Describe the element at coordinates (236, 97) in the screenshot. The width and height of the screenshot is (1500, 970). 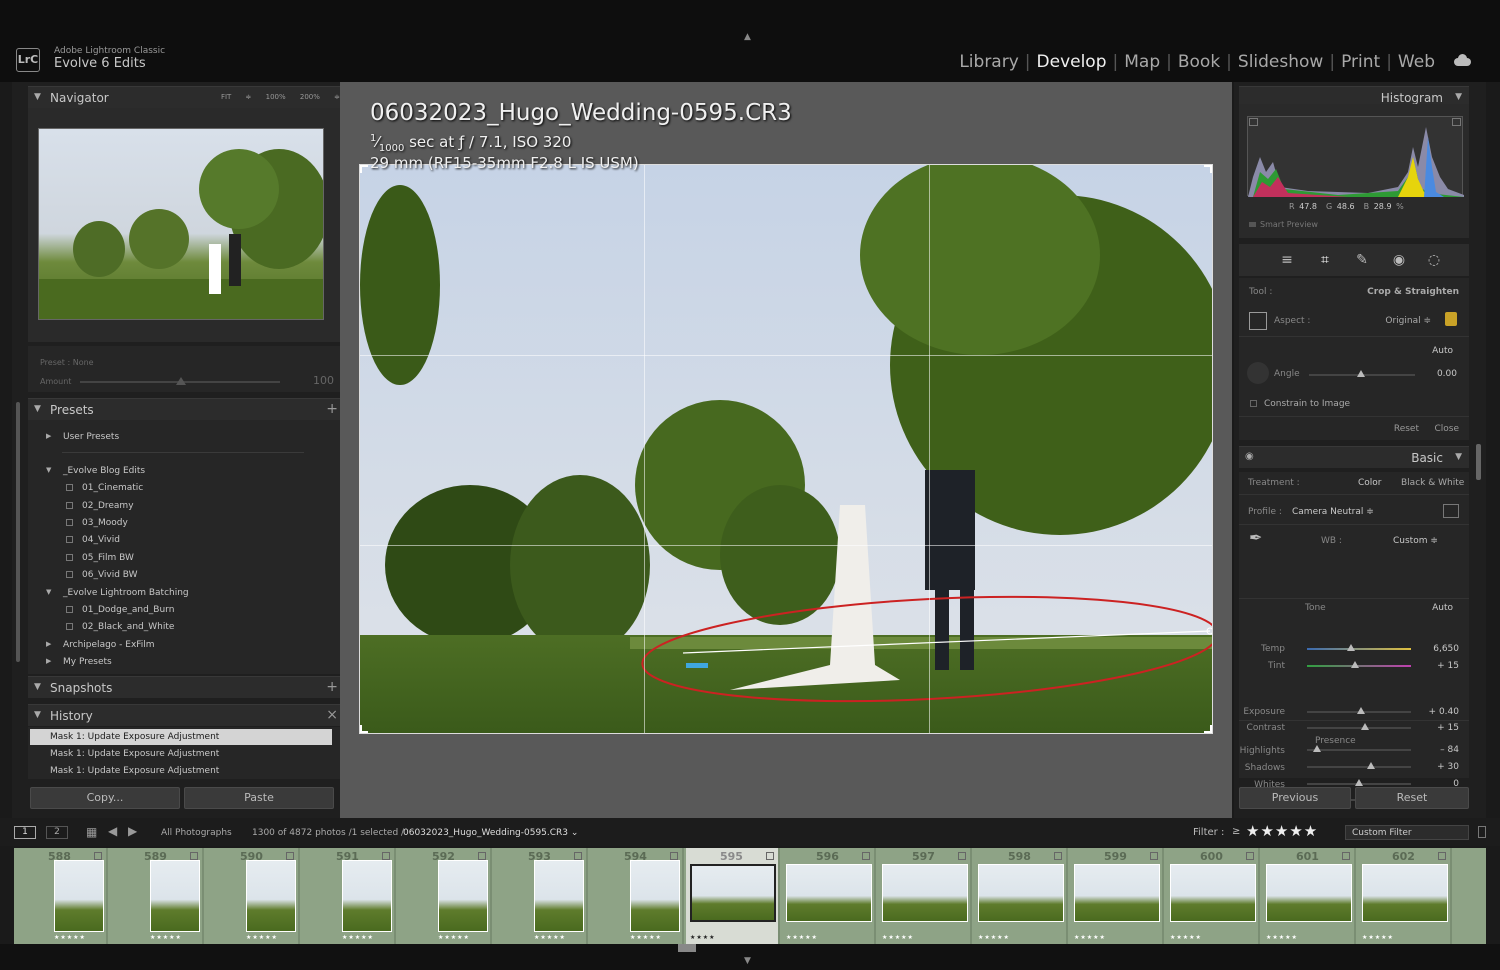
I see `zoom-fit: FIT ≑` at that location.